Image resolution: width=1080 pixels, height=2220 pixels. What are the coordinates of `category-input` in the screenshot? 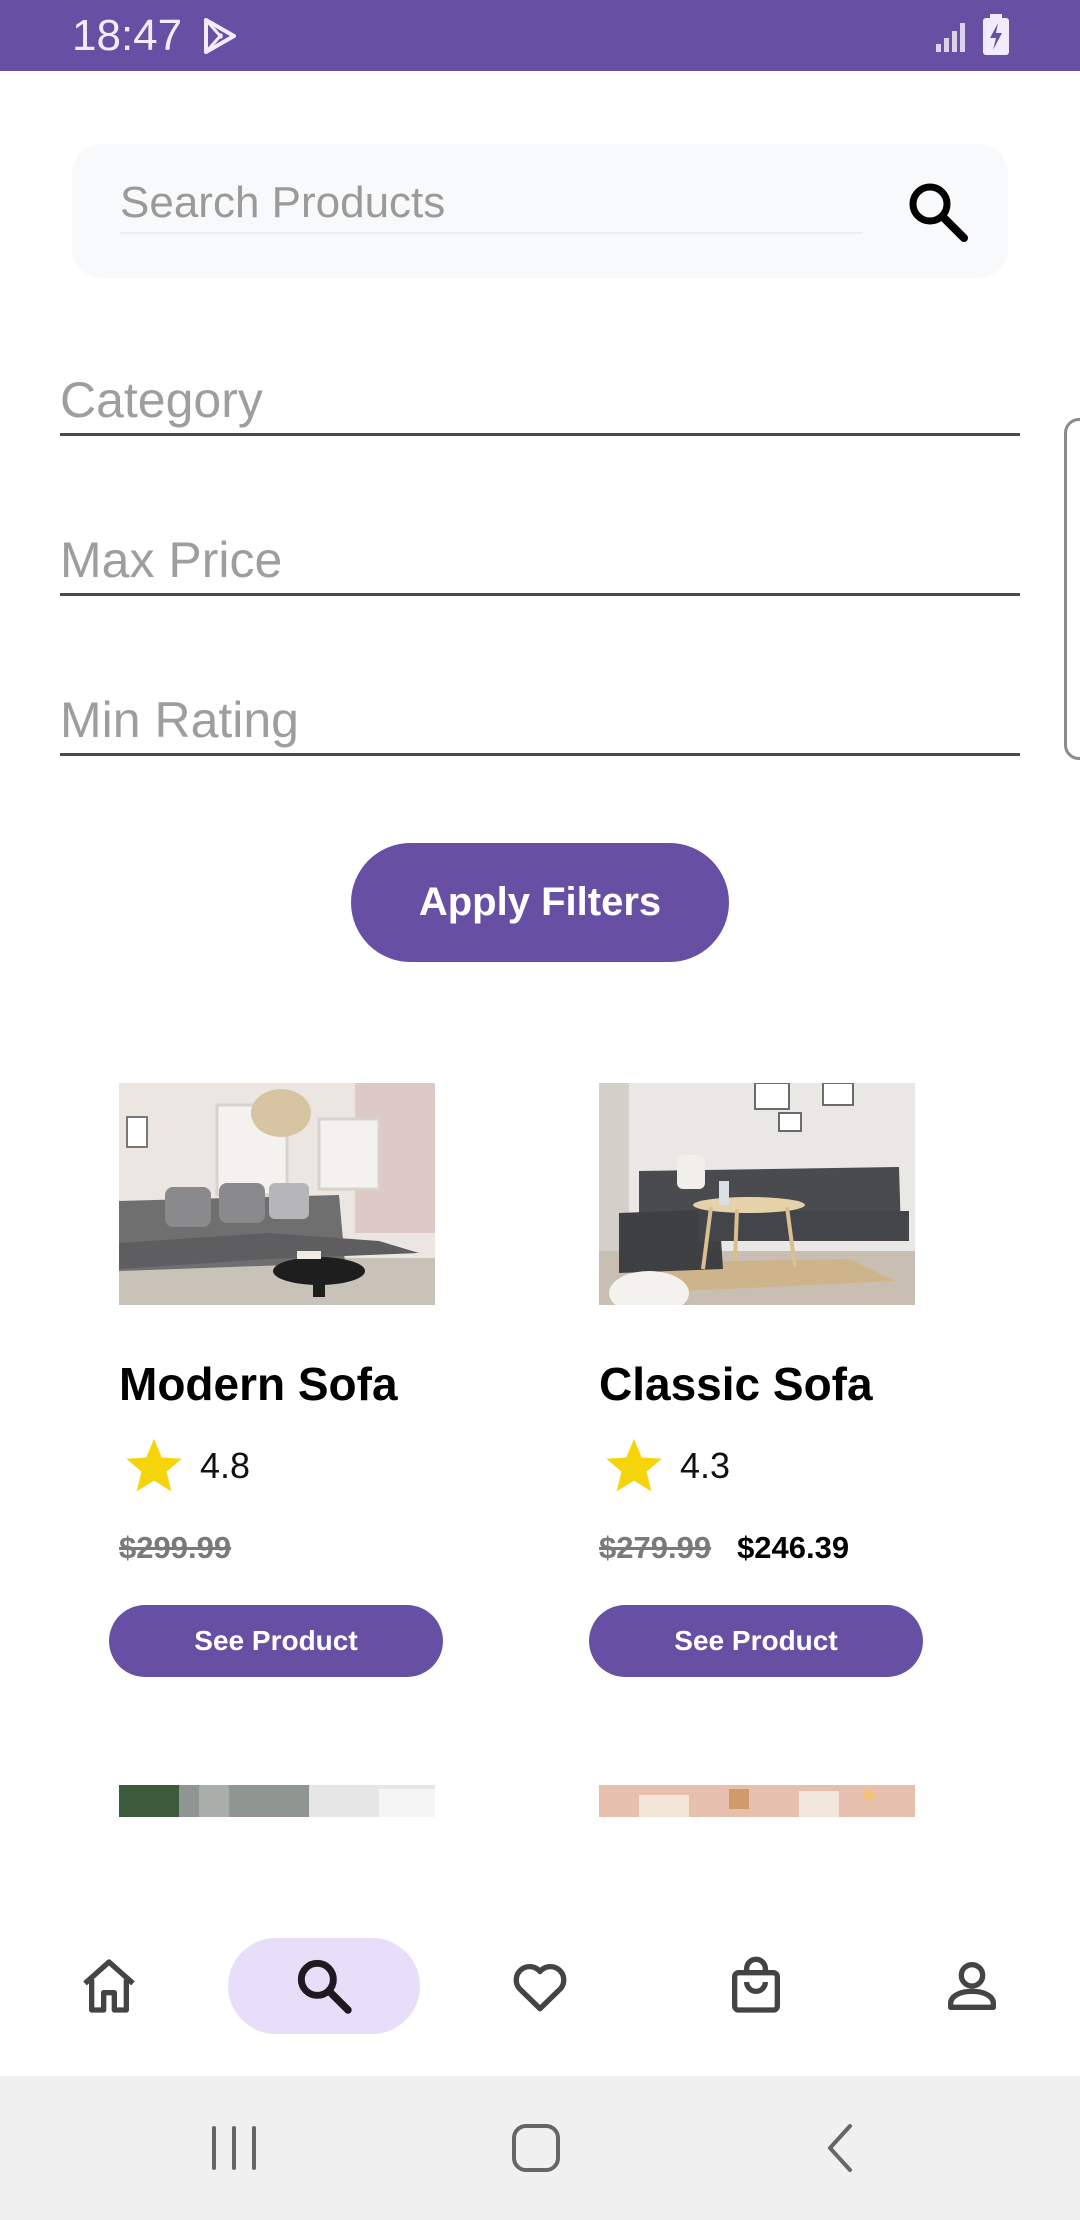 It's located at (540, 394).